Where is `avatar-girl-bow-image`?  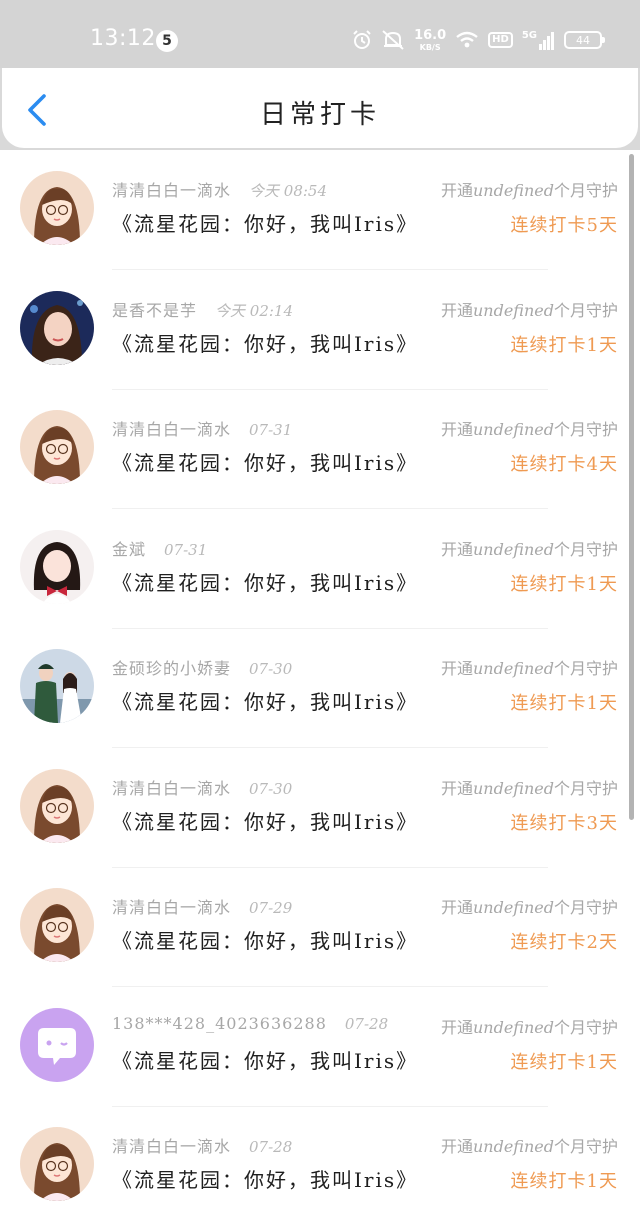 avatar-girl-bow-image is located at coordinates (57, 566).